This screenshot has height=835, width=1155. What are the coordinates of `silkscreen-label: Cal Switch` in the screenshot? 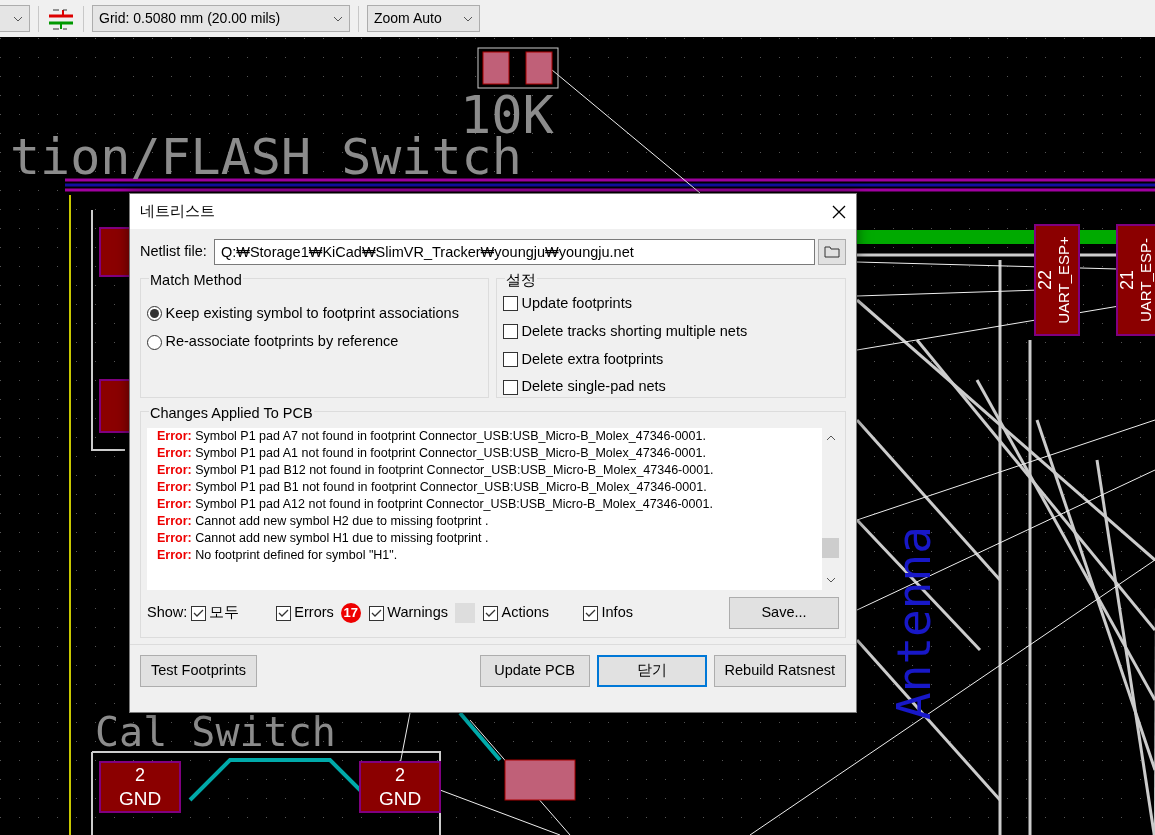 It's located at (215, 732).